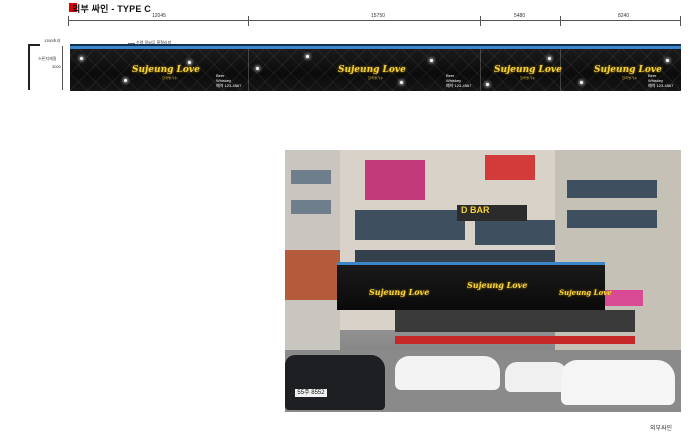 This screenshot has width=700, height=443. I want to click on side-material-label: 스폰지재질, so click(47, 58).